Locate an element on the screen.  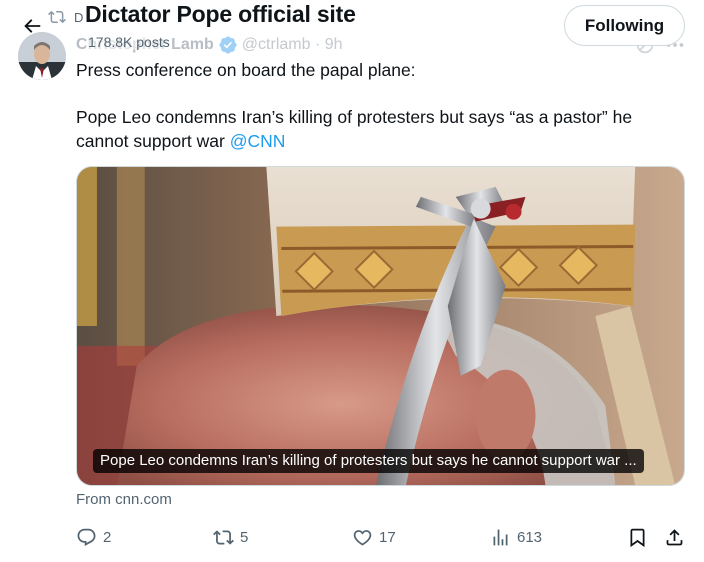
back-button is located at coordinates (32, 26).